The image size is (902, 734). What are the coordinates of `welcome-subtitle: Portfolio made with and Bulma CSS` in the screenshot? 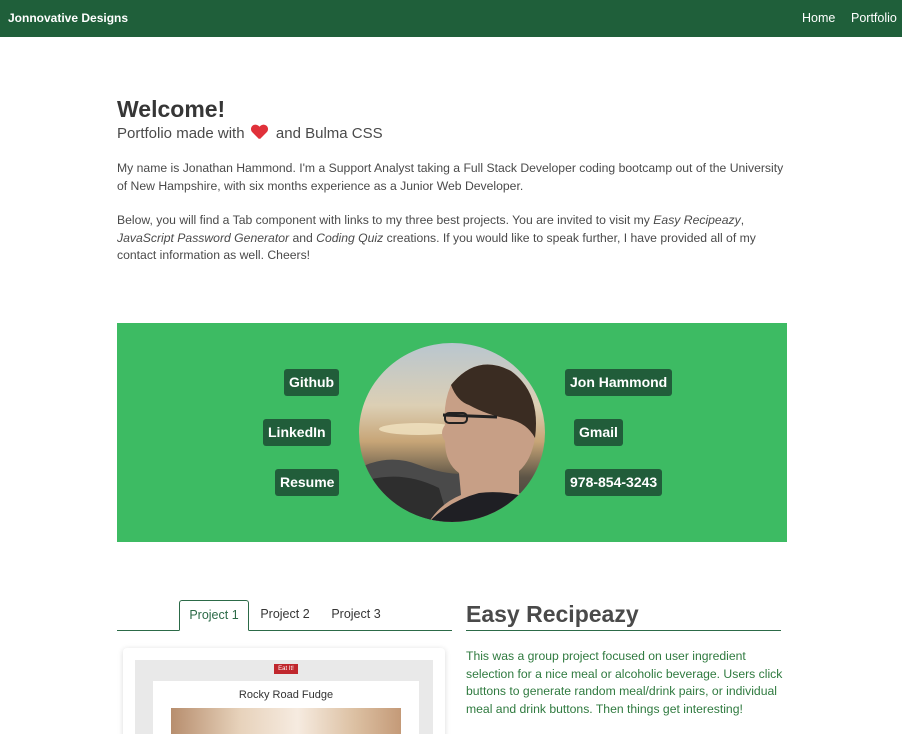 It's located at (250, 133).